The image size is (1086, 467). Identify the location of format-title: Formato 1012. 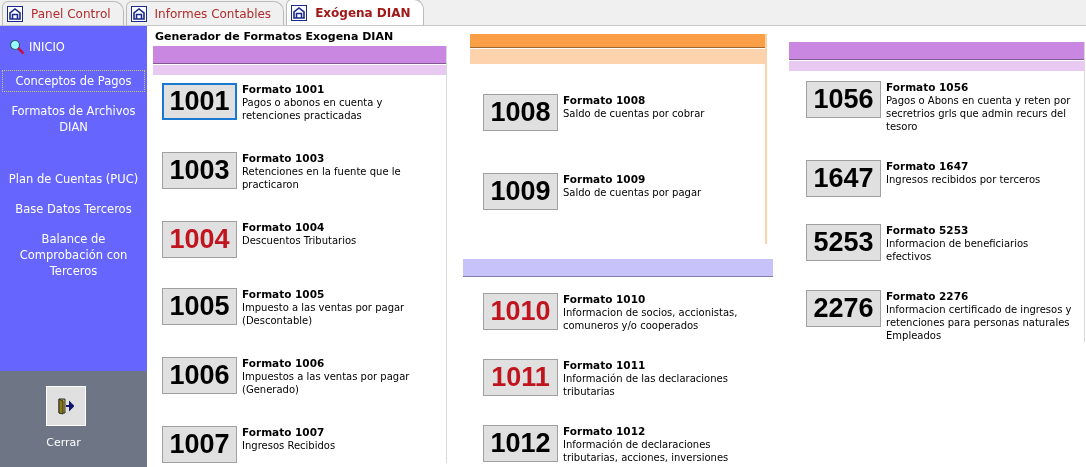
(605, 431).